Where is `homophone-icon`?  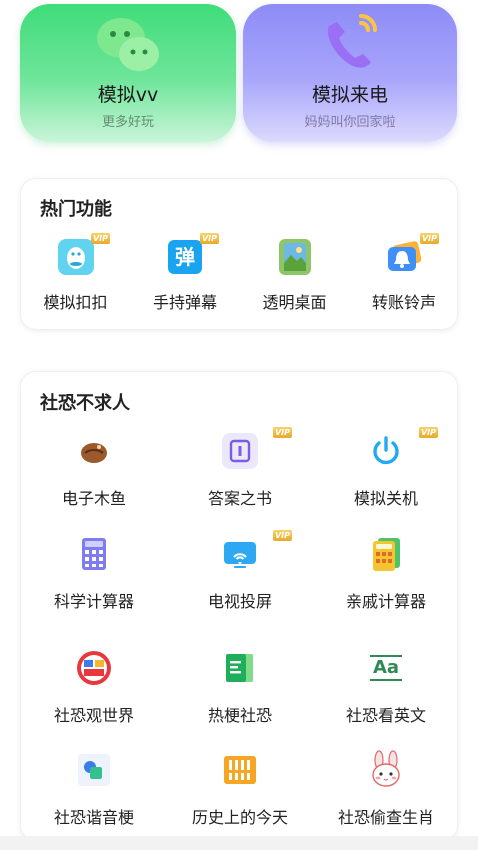
homophone-icon is located at coordinates (94, 770).